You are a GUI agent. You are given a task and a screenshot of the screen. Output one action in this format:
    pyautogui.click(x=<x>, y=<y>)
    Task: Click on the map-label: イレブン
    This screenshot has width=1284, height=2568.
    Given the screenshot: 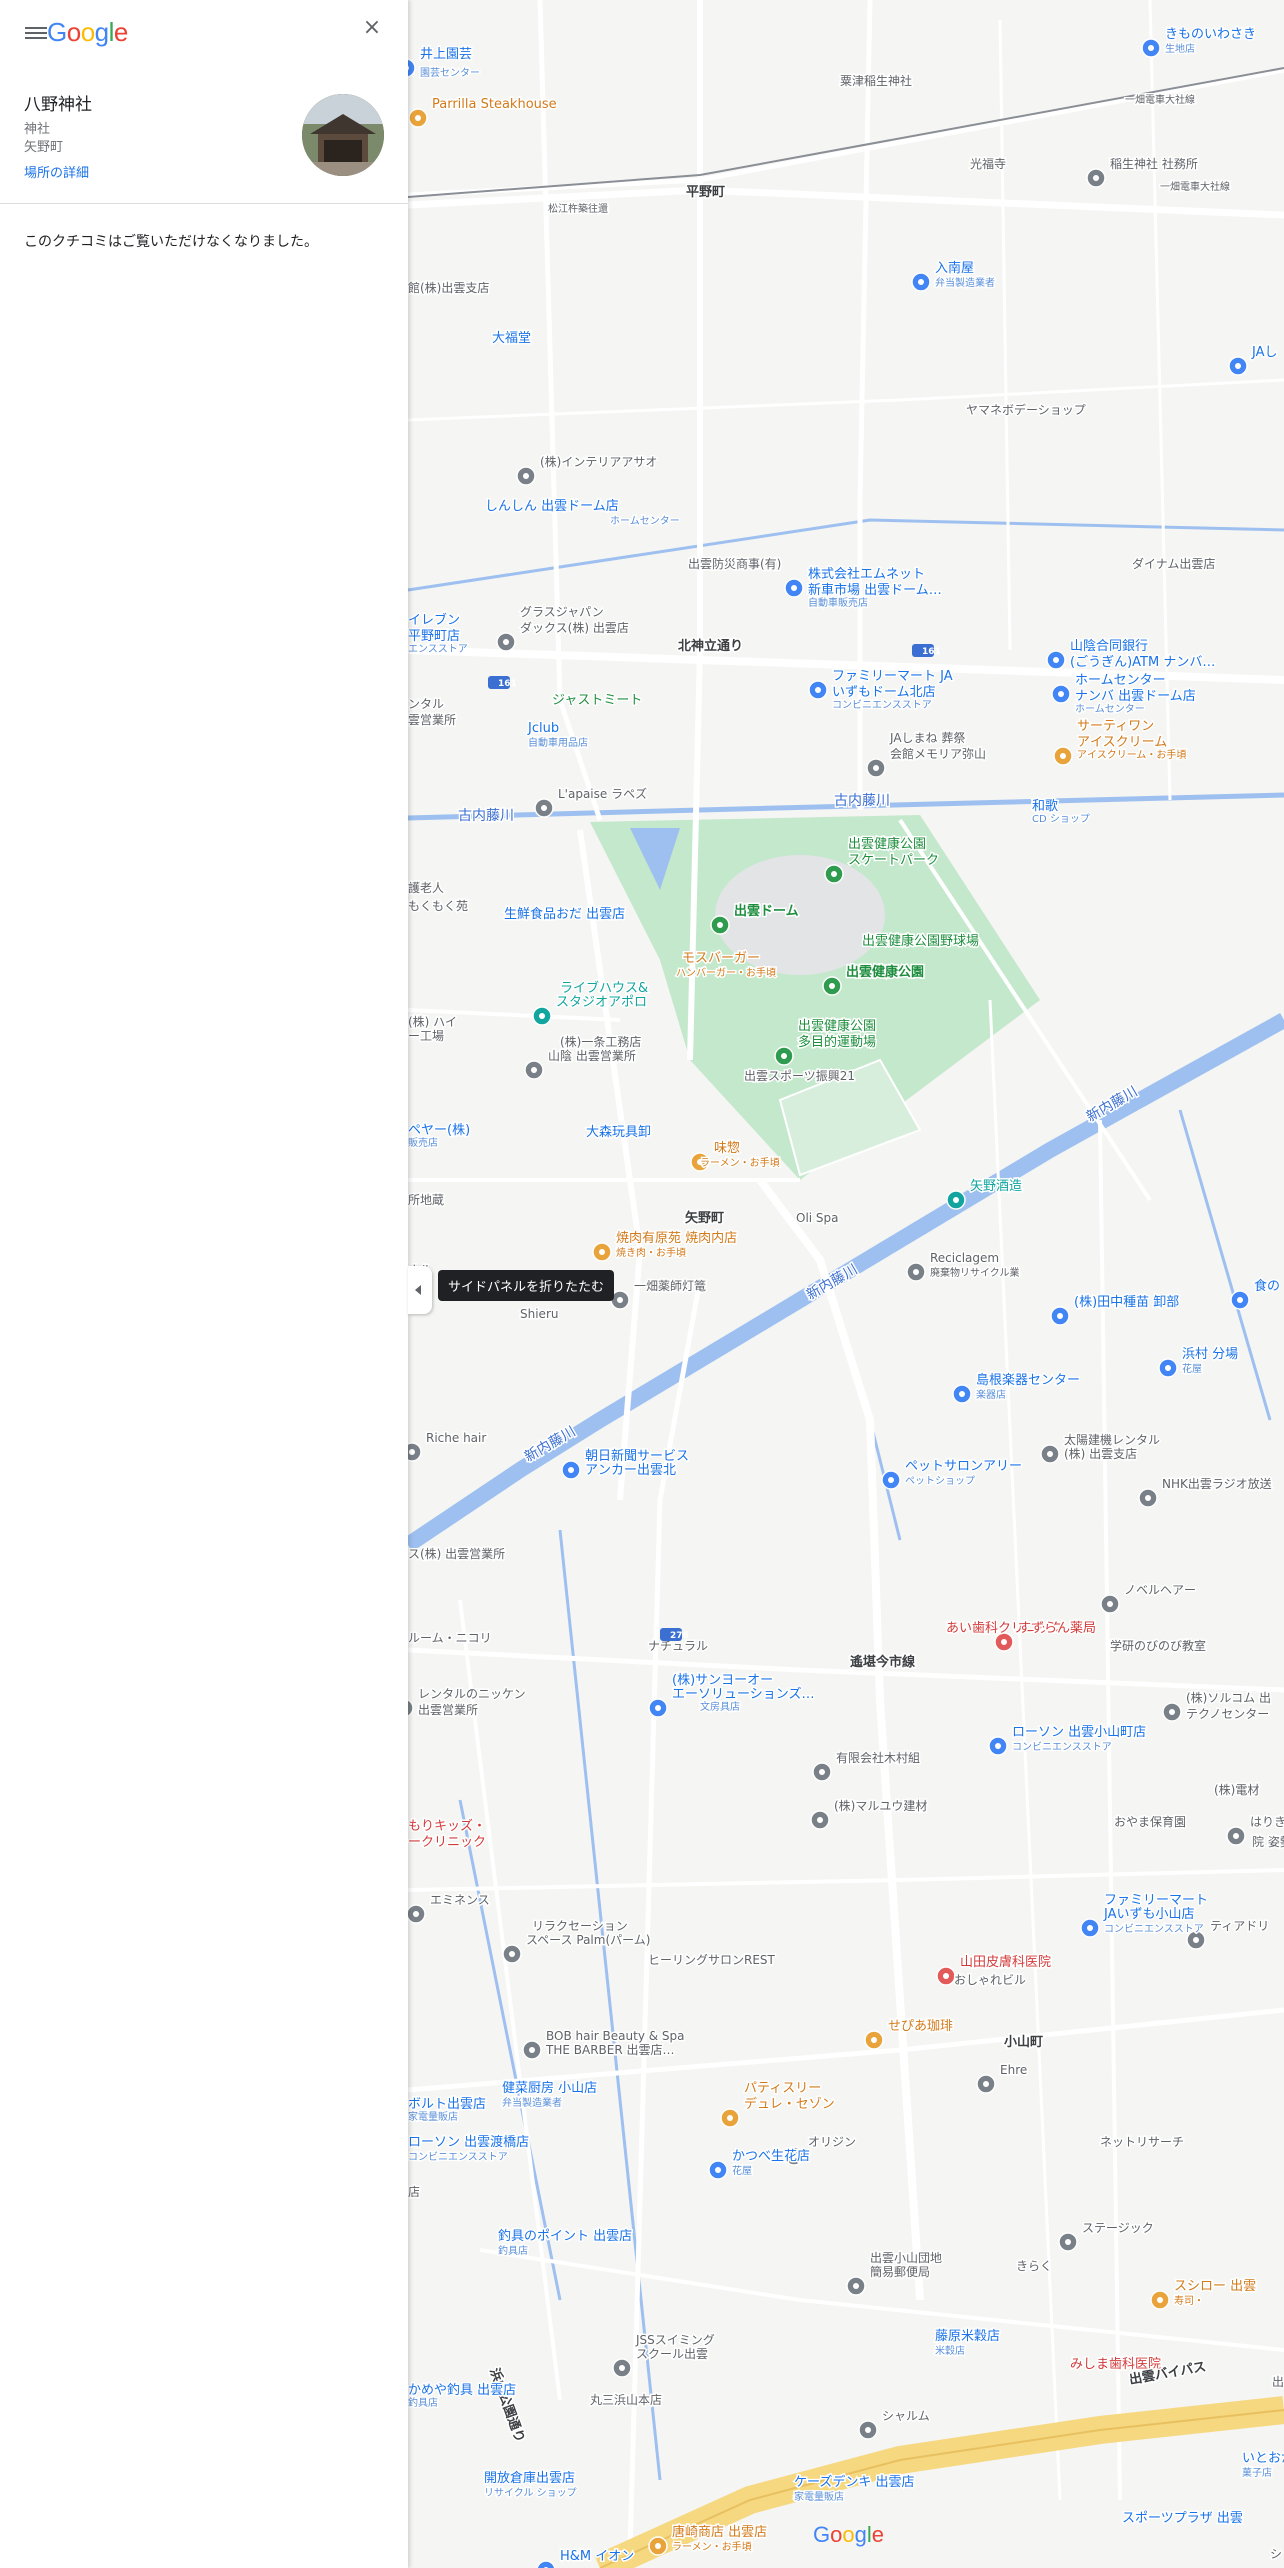 What is the action you would take?
    pyautogui.click(x=434, y=620)
    